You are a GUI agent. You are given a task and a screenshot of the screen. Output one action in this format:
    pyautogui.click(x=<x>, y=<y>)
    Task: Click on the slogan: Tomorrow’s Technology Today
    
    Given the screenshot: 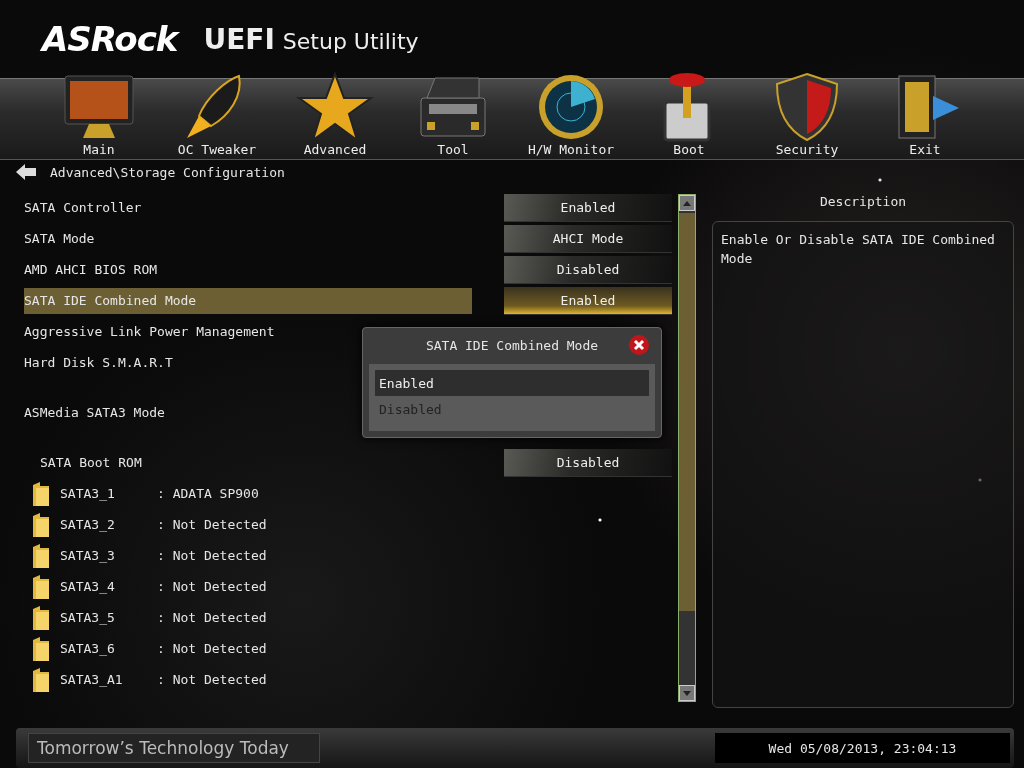 What is the action you would take?
    pyautogui.click(x=174, y=748)
    